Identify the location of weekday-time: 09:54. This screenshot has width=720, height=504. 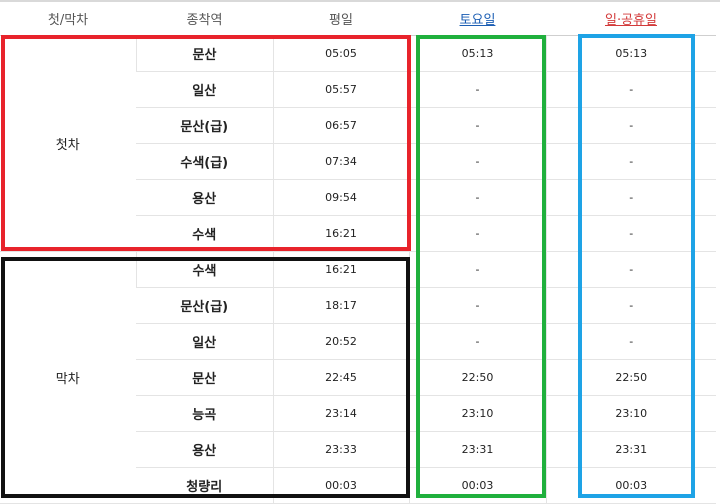
(340, 197).